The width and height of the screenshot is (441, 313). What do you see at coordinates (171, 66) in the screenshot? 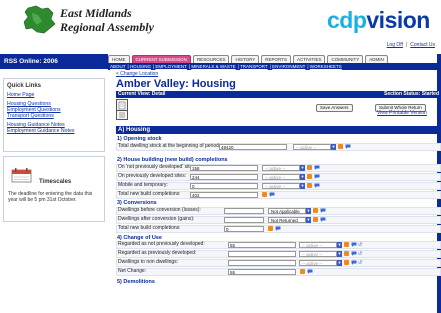
I see `subnav-employment: EMPLOYMENT` at bounding box center [171, 66].